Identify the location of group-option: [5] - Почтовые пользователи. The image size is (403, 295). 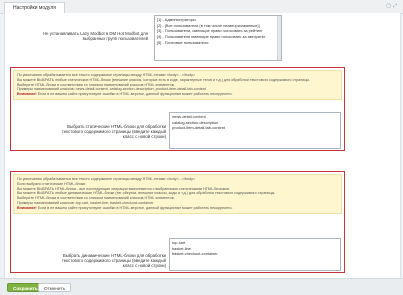
(218, 43).